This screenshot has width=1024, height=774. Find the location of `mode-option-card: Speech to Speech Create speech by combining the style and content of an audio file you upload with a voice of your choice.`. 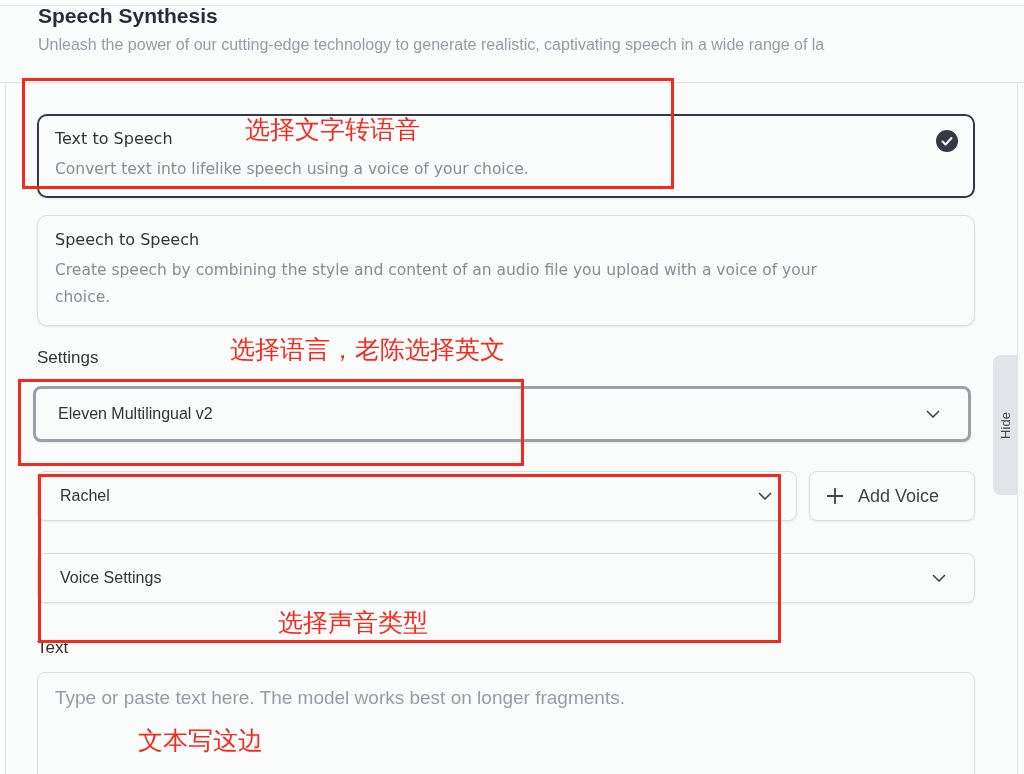

mode-option-card: Speech to Speech Create speech by combining the style and content of an audio file you upload with a voice of your choice. is located at coordinates (506, 270).